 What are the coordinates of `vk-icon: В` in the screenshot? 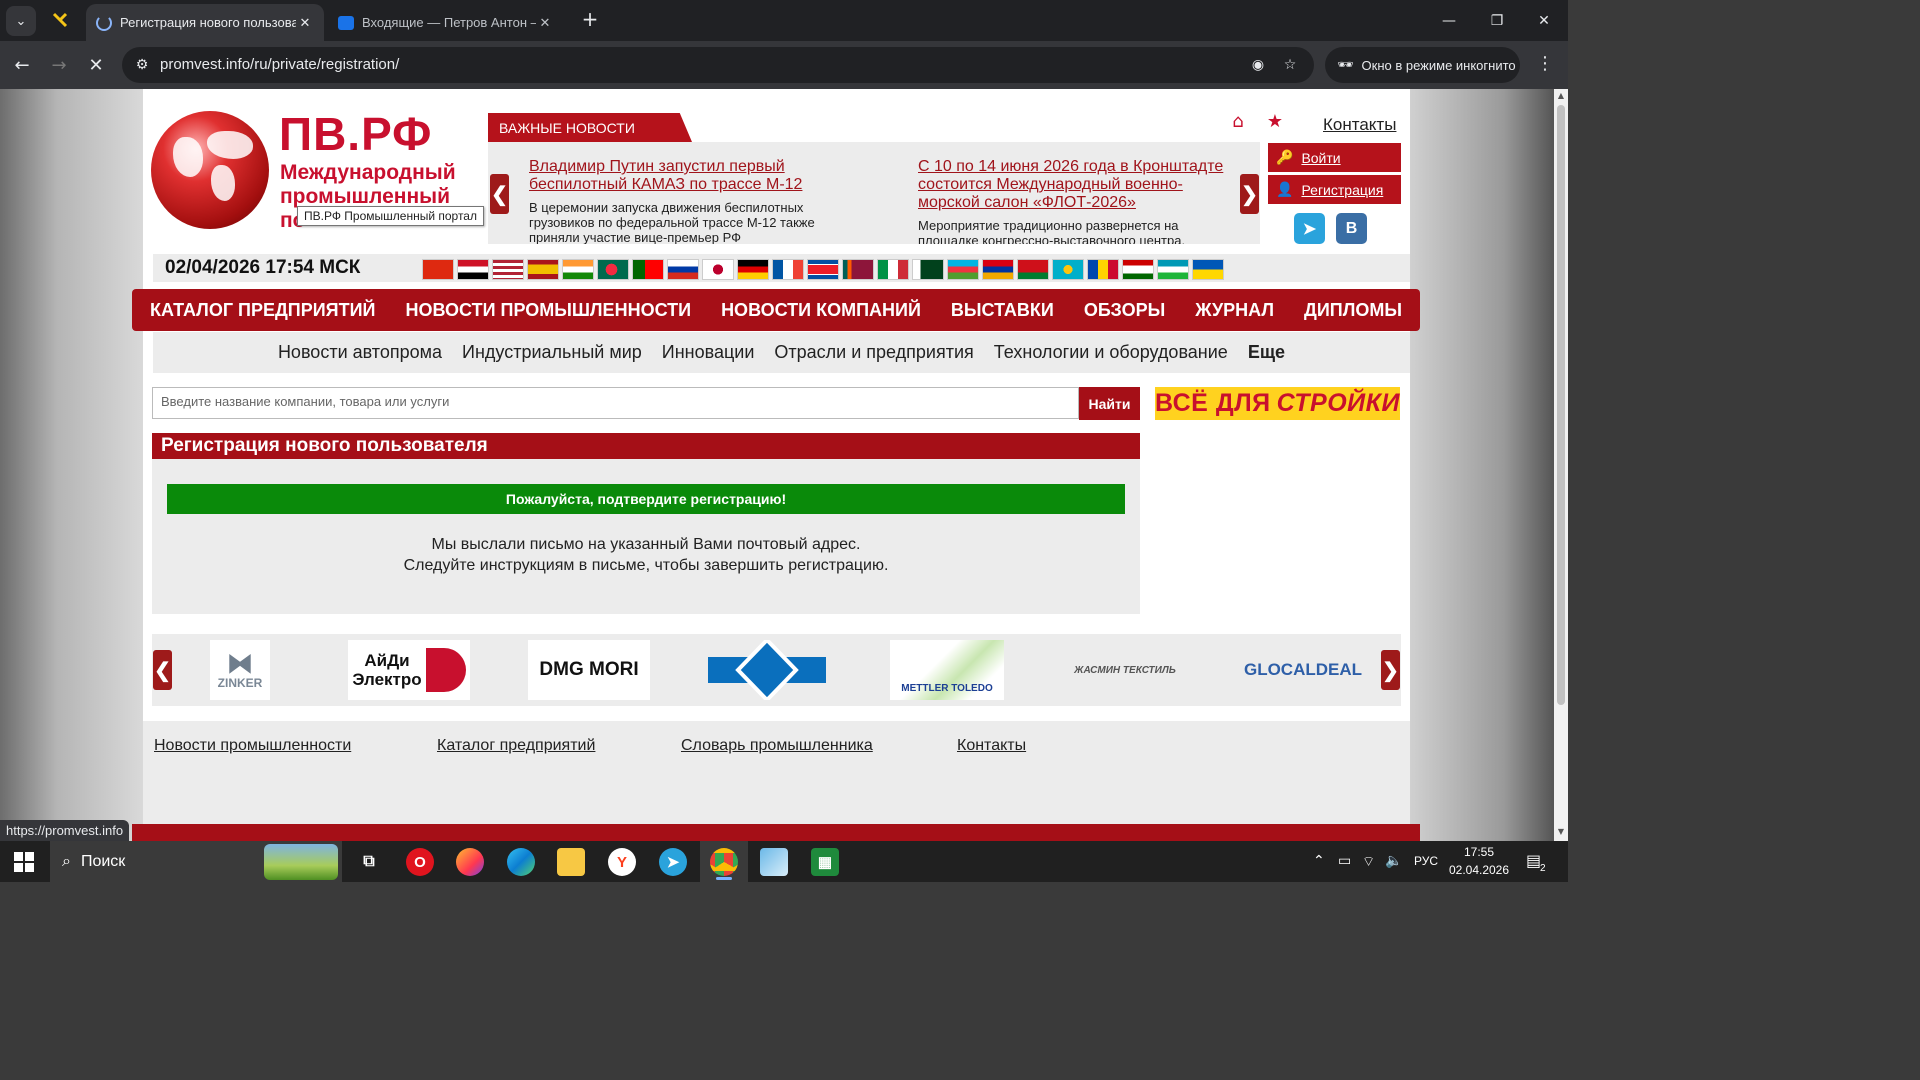 It's located at (1351, 228).